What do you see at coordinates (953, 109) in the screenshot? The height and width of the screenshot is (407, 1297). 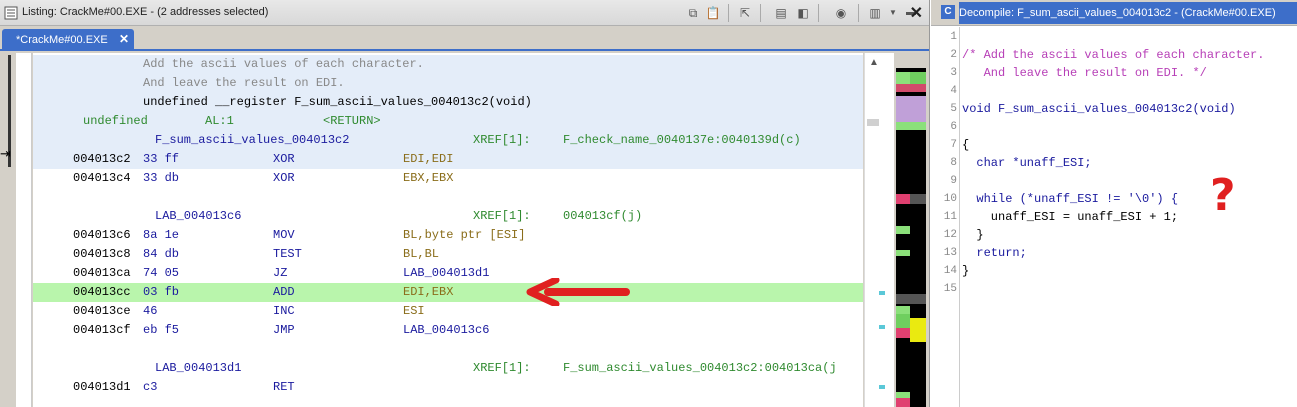 I see `line-number: 5` at bounding box center [953, 109].